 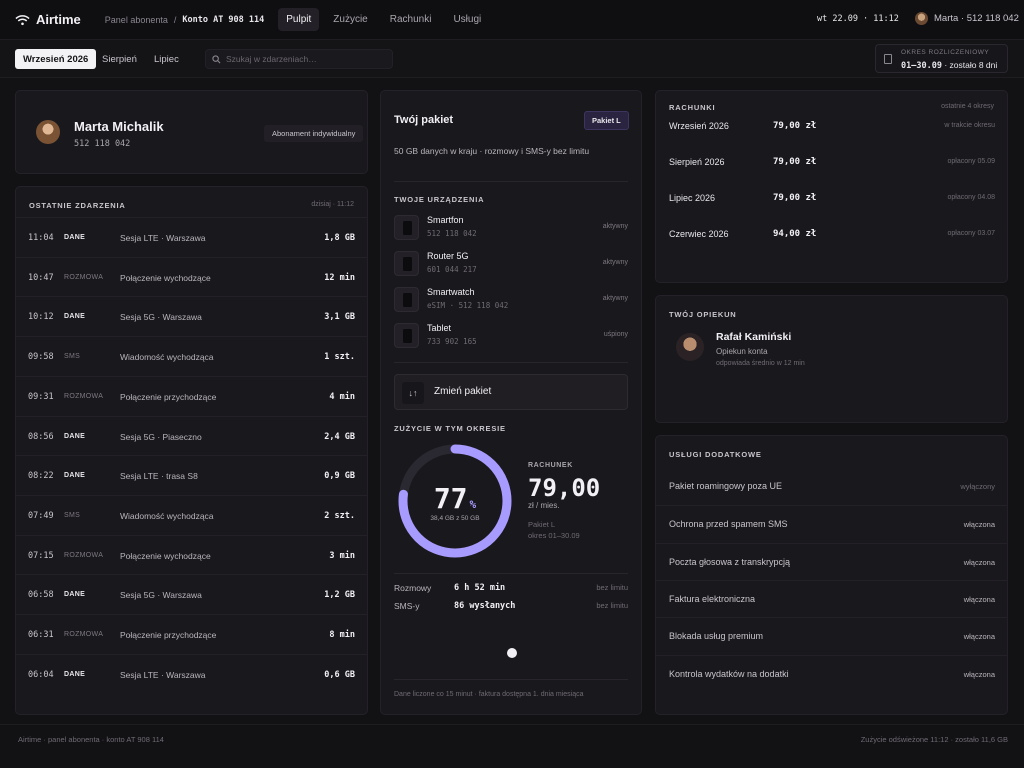 What do you see at coordinates (467, 19) in the screenshot?
I see `tab-uslugi: Usługi` at bounding box center [467, 19].